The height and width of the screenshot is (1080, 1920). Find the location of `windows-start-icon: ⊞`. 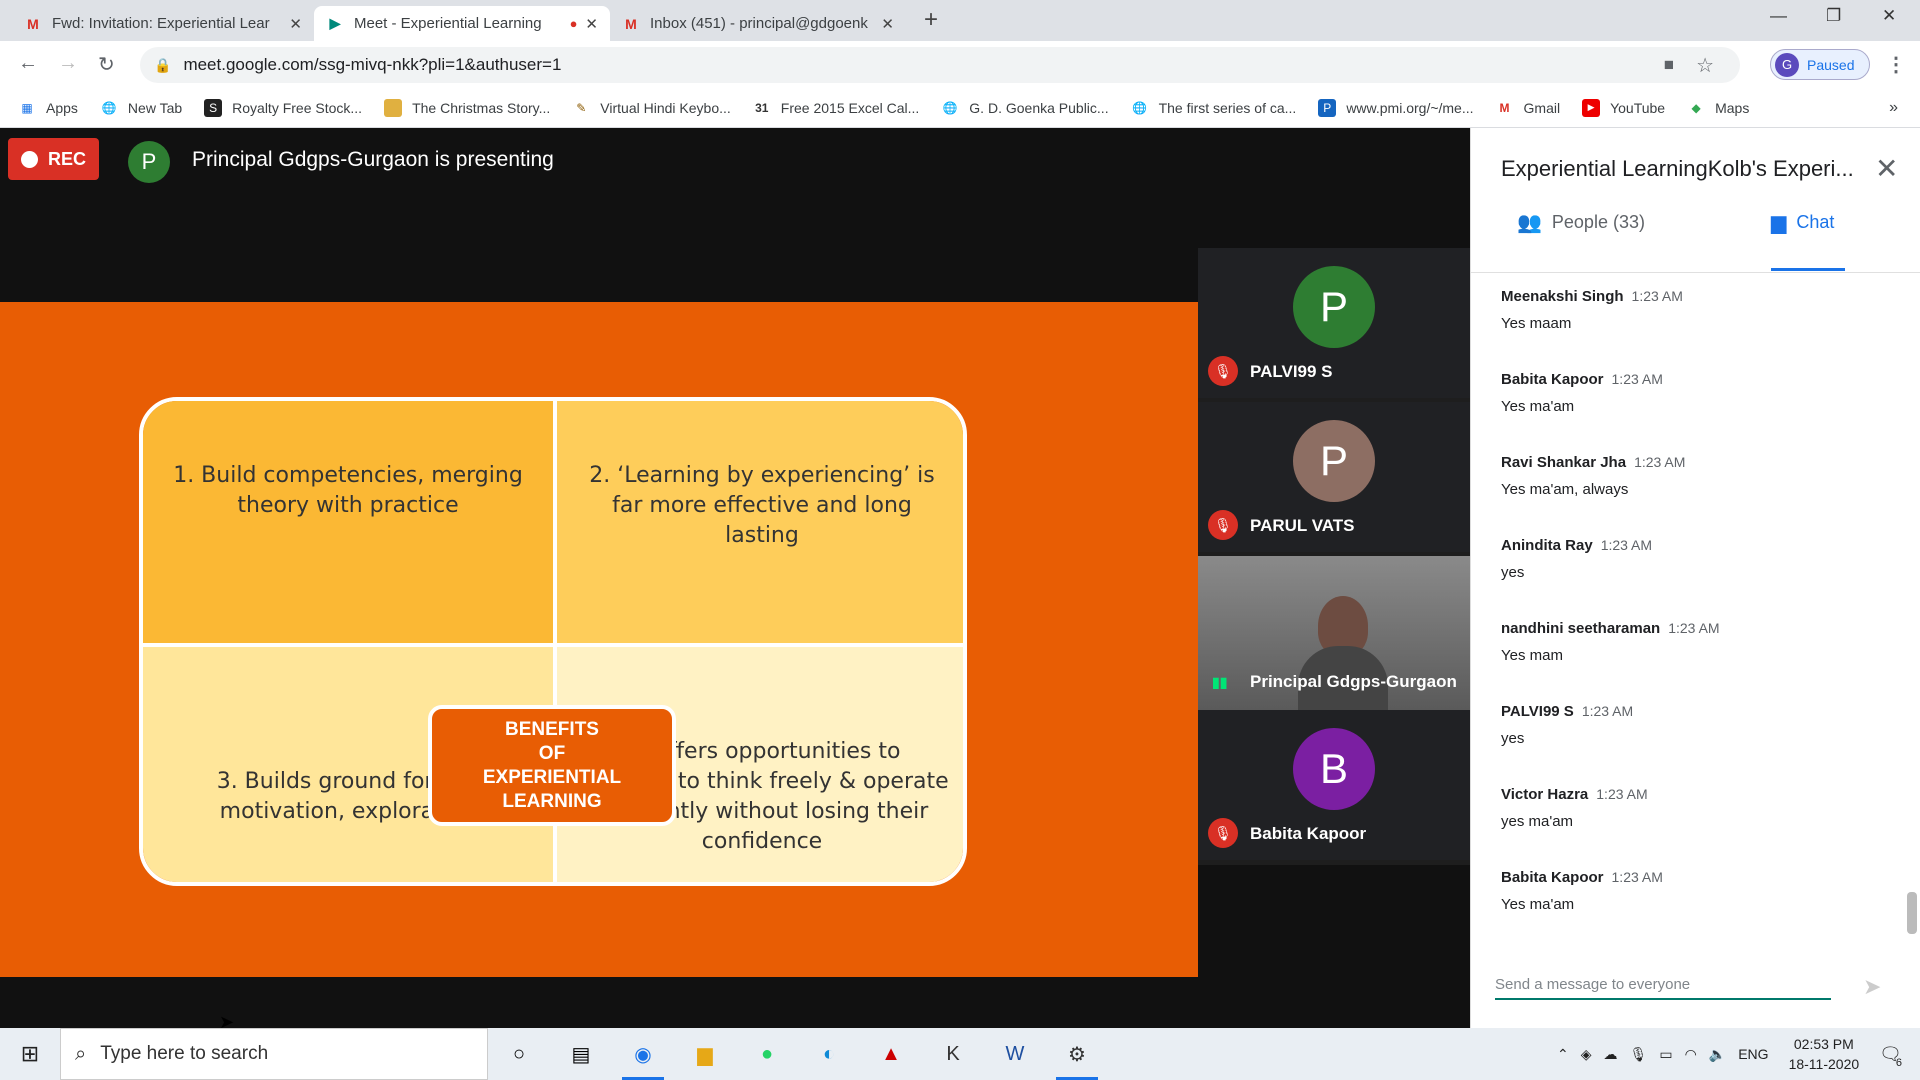

windows-start-icon: ⊞ is located at coordinates (30, 1054).